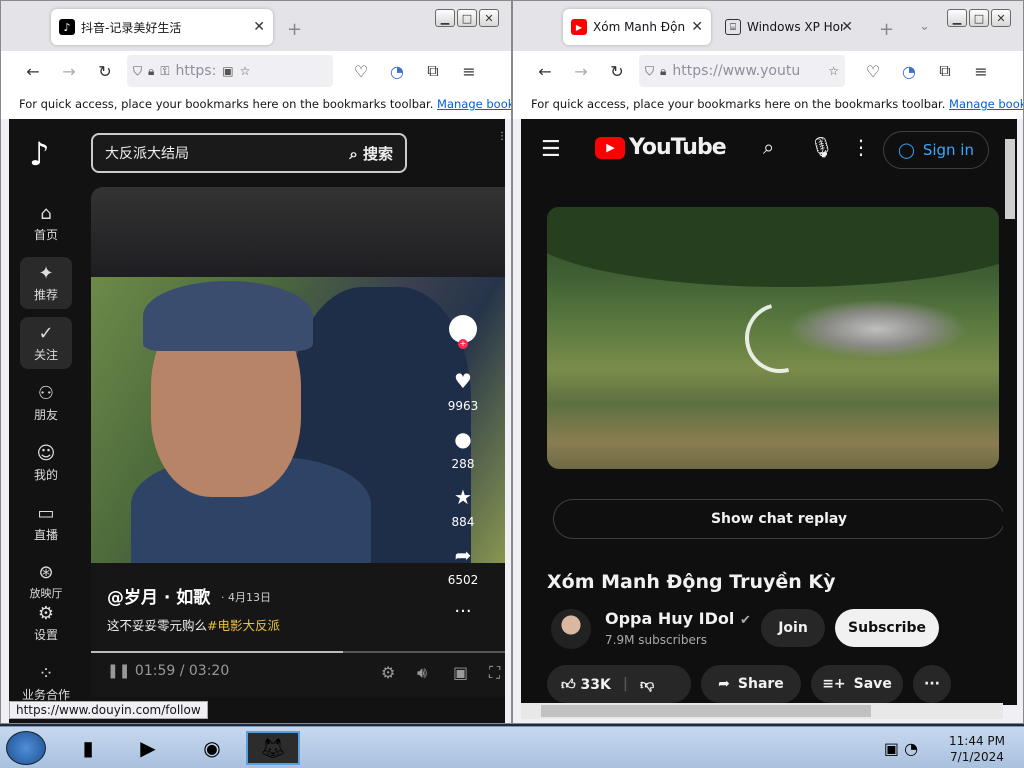 Image resolution: width=1024 pixels, height=768 pixels. Describe the element at coordinates (861, 147) in the screenshot. I see `more-vert-icon: ⋮` at that location.